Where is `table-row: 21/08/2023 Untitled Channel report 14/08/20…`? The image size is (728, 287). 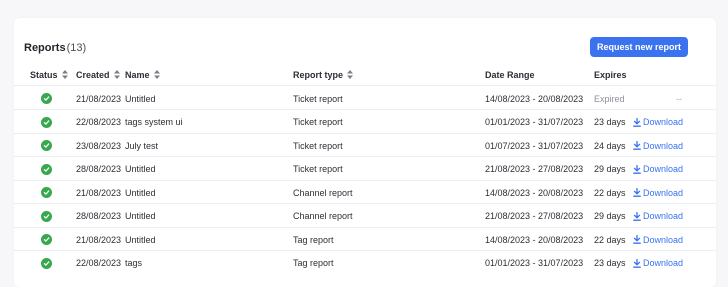 table-row: 21/08/2023 Untitled Channel report 14/08/20… is located at coordinates (365, 192).